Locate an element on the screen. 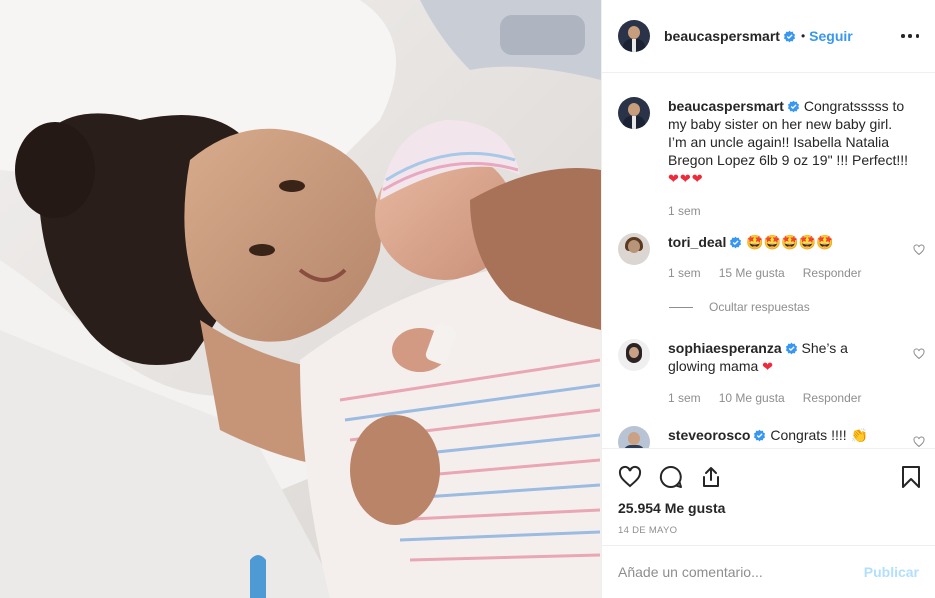 The height and width of the screenshot is (598, 935). more-options-icon is located at coordinates (910, 36).